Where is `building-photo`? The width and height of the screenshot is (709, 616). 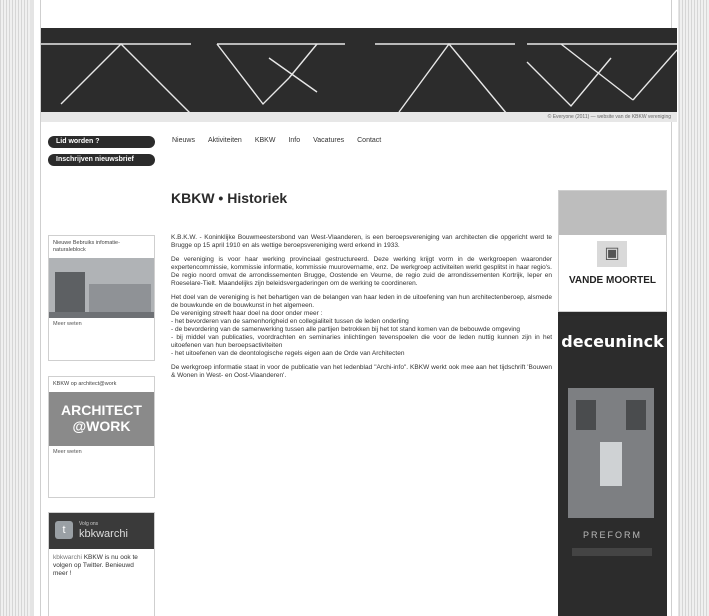
building-photo is located at coordinates (101, 288).